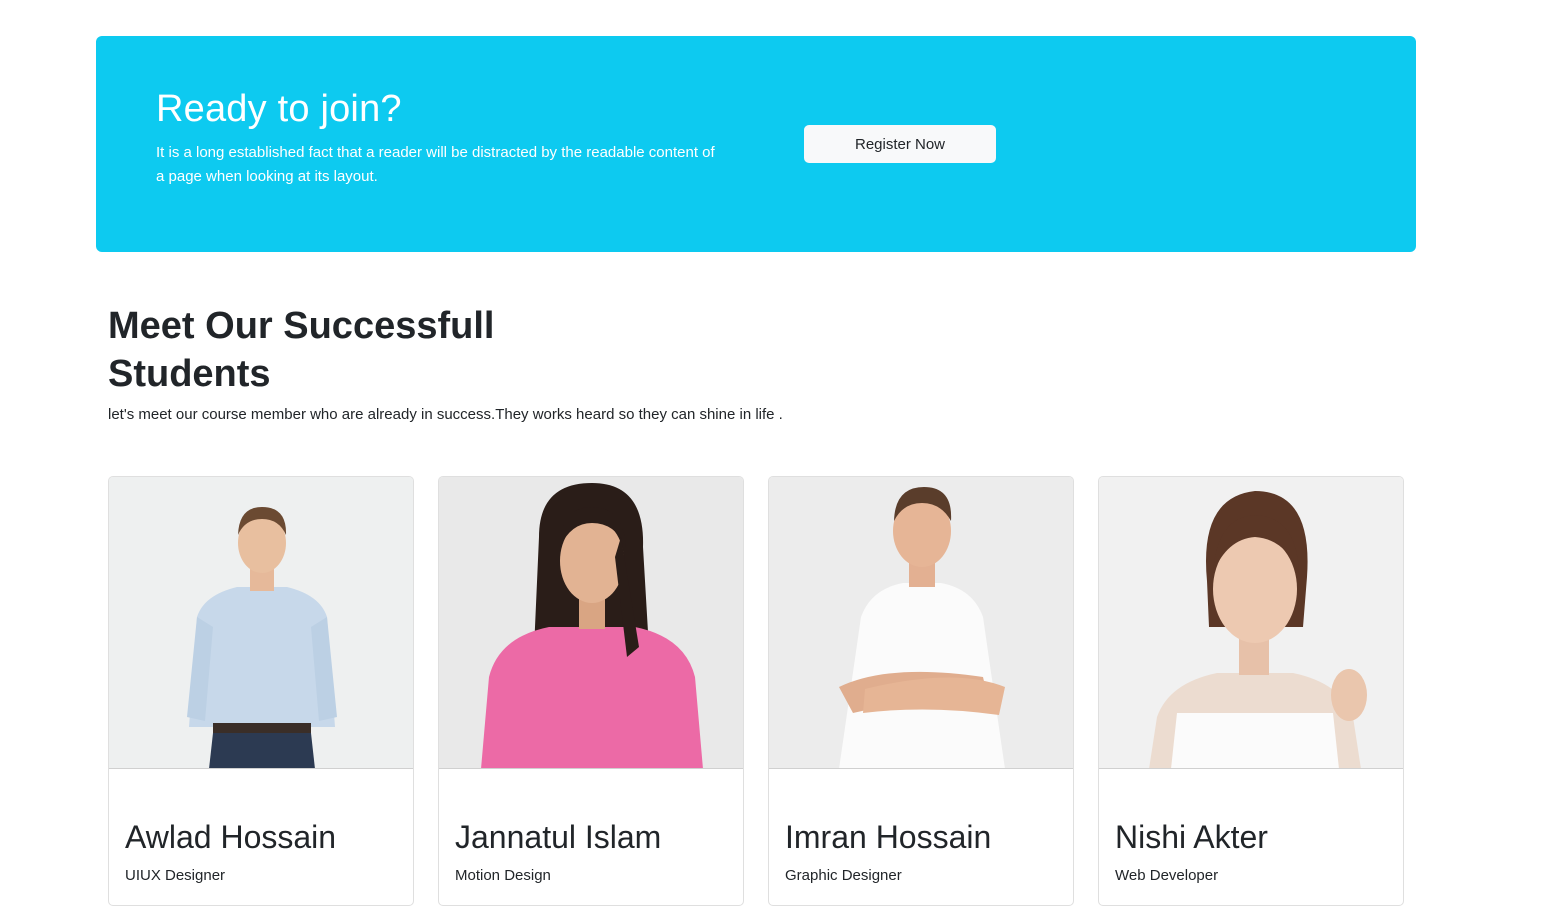  Describe the element at coordinates (843, 875) in the screenshot. I see `student-role: Graphic Designer` at that location.